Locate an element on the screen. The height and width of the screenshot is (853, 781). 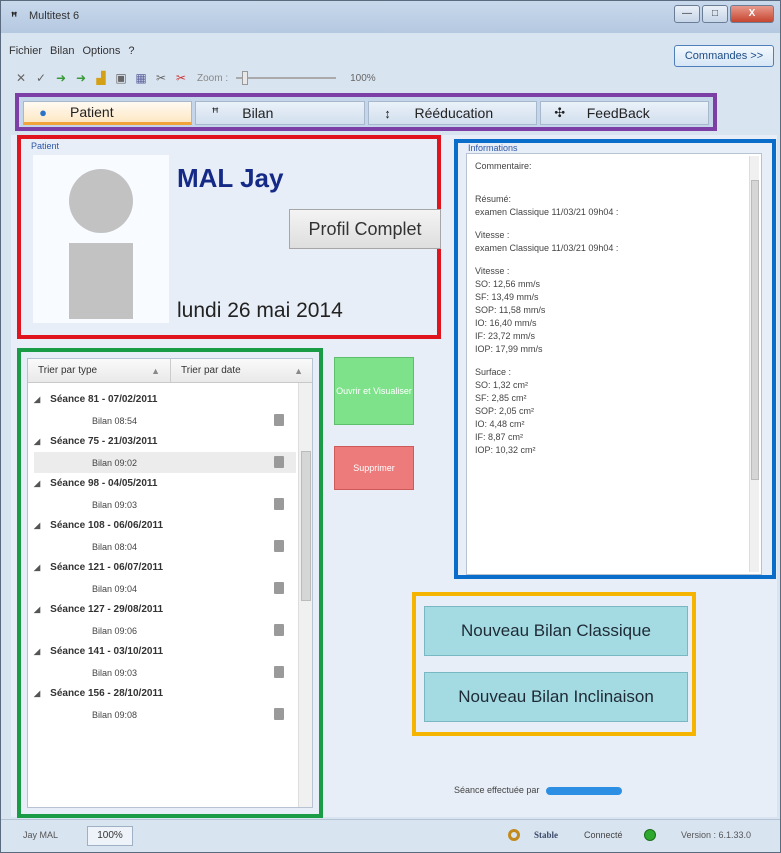
session-title: Séance 75 - 21/03/2011 is located at coordinates (104, 441).